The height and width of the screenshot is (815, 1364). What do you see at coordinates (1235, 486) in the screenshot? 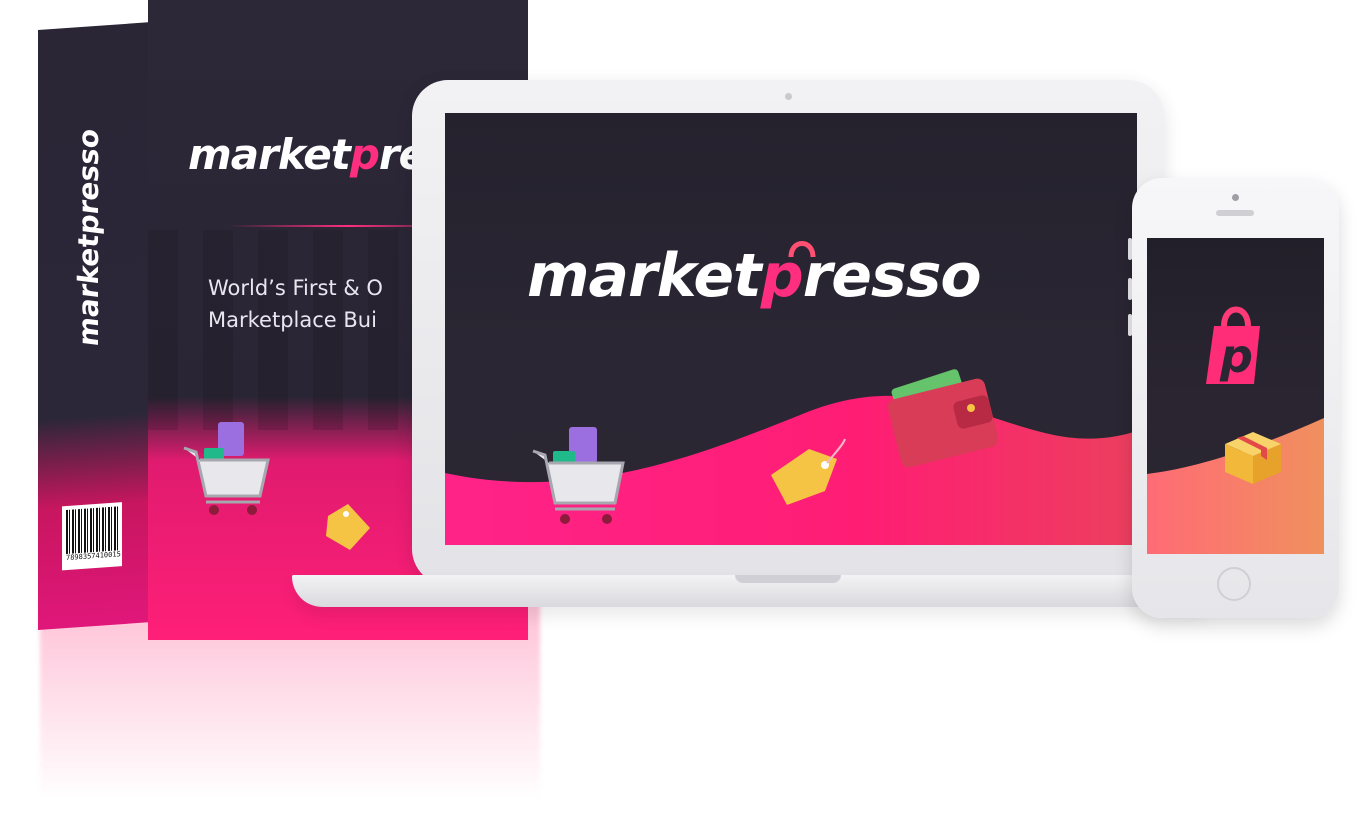
I see `phone-wave` at bounding box center [1235, 486].